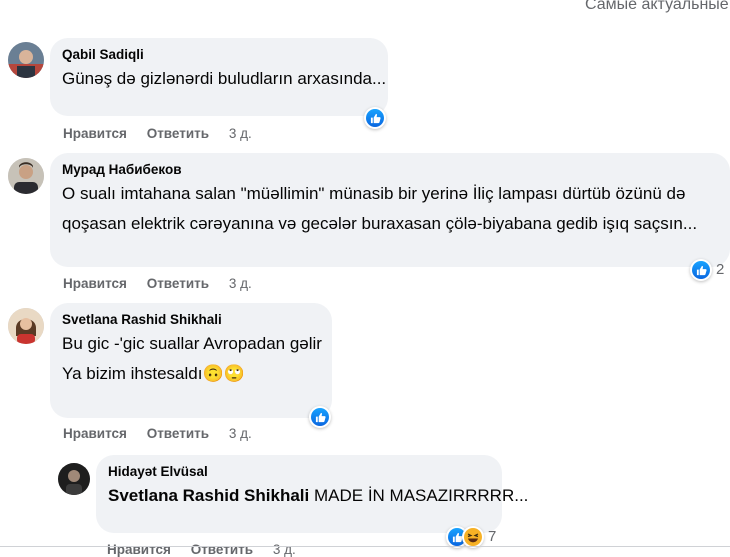  I want to click on comment-author: Hidayət Elvüsal, so click(299, 472).